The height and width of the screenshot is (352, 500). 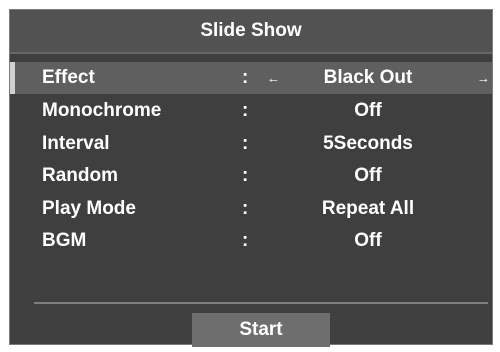 What do you see at coordinates (251, 111) in the screenshot?
I see `setting-row-monochrome: Monochrome : Off` at bounding box center [251, 111].